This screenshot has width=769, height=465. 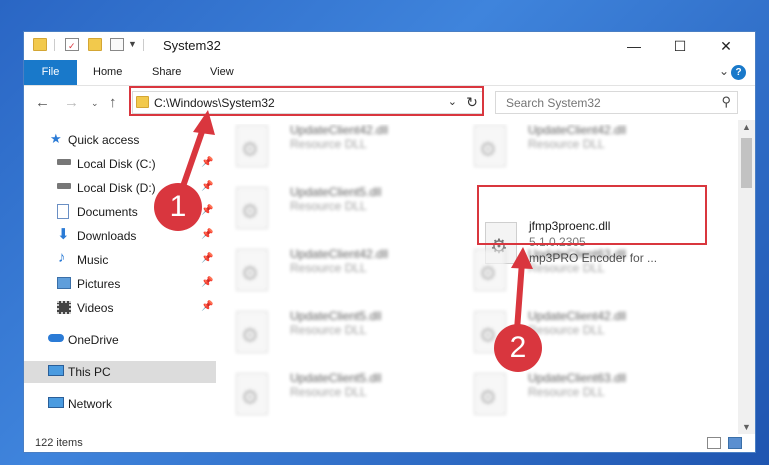 I want to click on tab-view: View, so click(x=222, y=72).